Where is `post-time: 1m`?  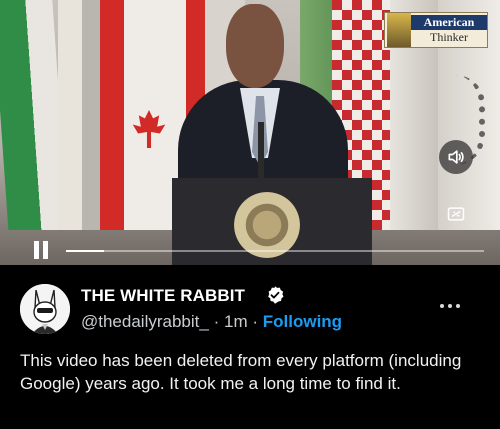
post-time: 1m is located at coordinates (236, 321).